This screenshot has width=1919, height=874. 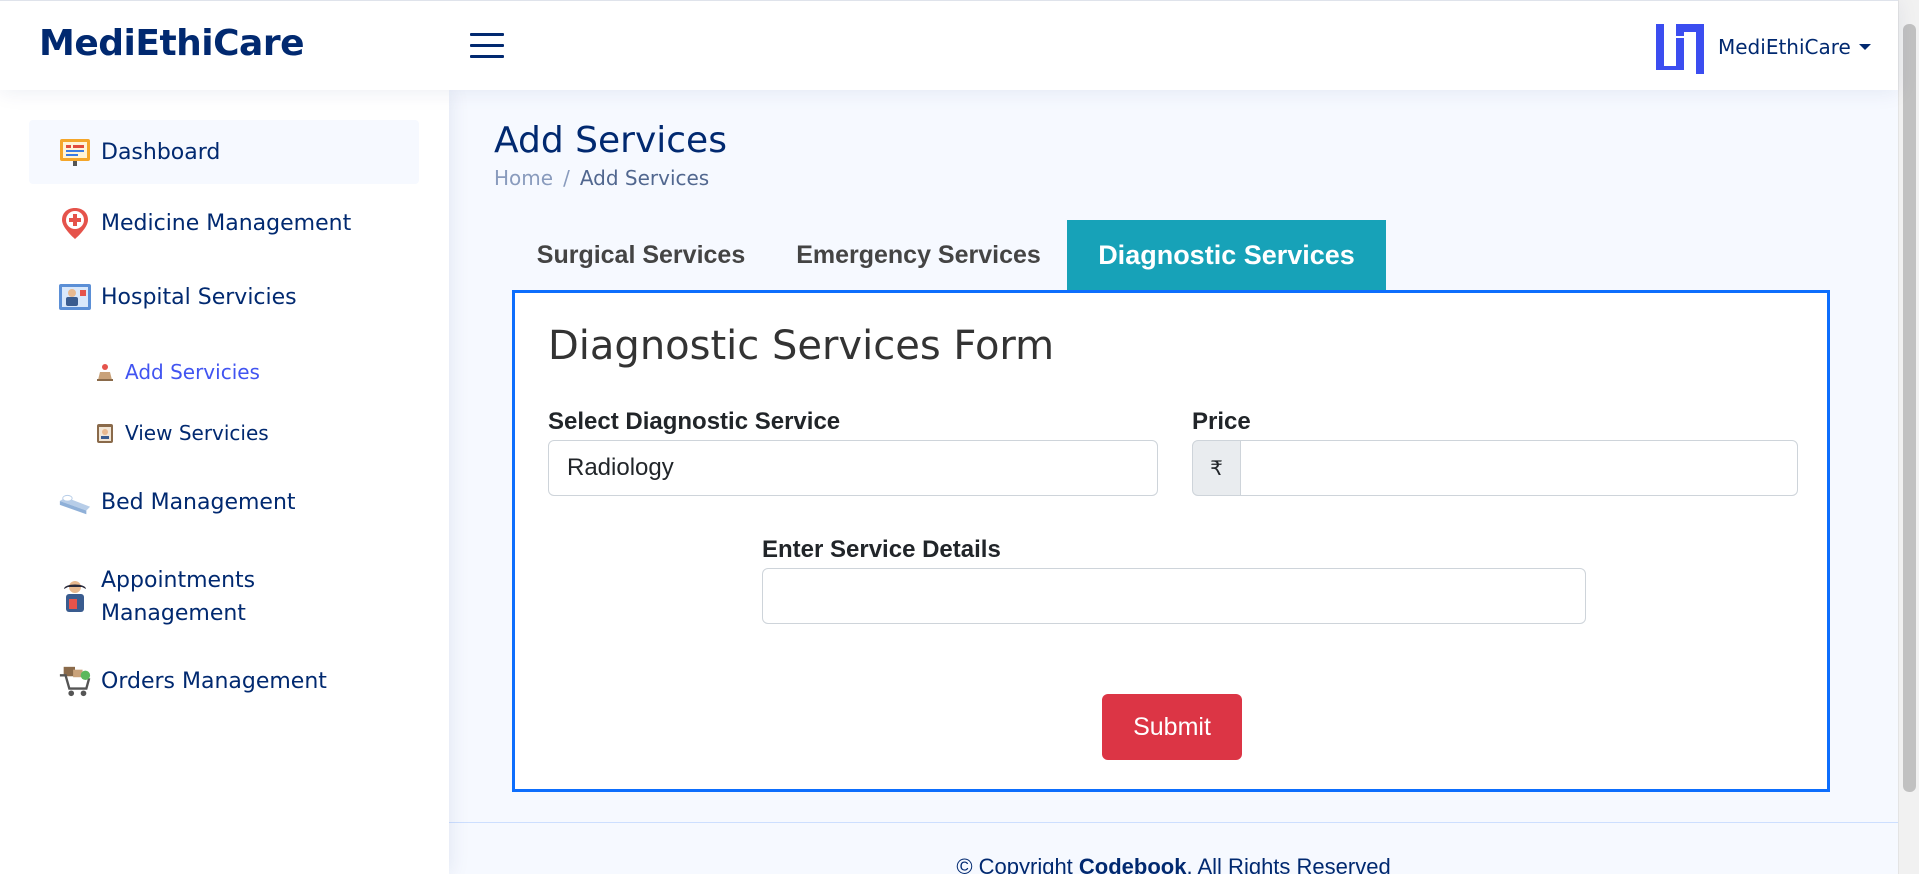 I want to click on brand-logo-text: MediEthiCare, so click(x=172, y=43).